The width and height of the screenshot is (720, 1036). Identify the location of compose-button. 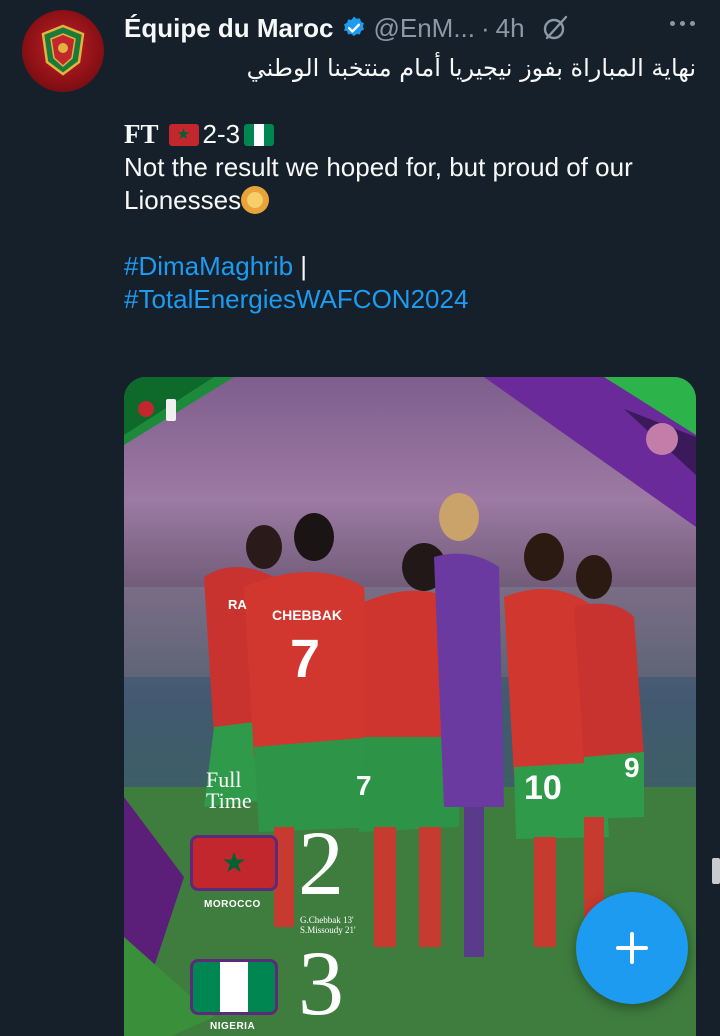
(632, 948).